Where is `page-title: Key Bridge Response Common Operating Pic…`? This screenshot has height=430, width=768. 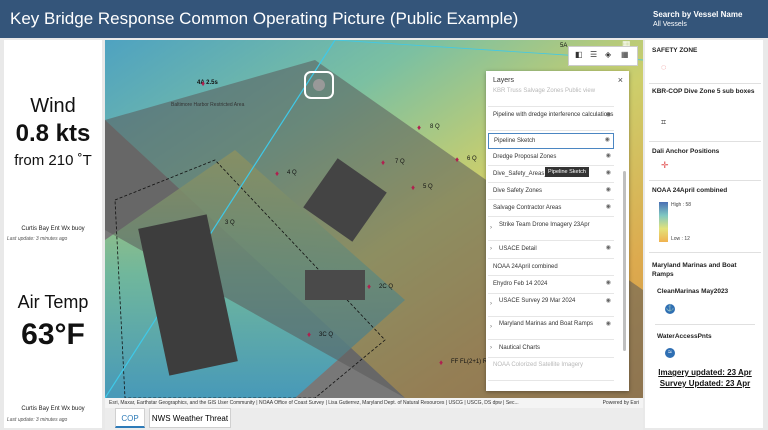
page-title: Key Bridge Response Common Operating Pic… is located at coordinates (264, 18).